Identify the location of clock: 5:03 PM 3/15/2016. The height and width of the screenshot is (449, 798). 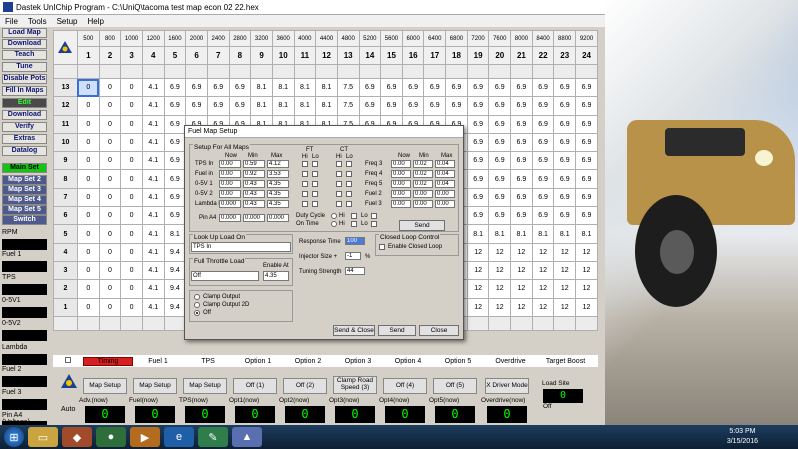
(742, 437).